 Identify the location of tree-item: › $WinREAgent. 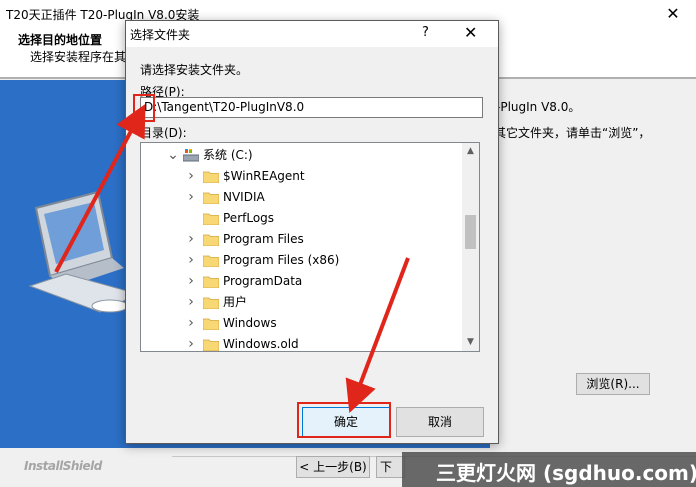
(301, 176).